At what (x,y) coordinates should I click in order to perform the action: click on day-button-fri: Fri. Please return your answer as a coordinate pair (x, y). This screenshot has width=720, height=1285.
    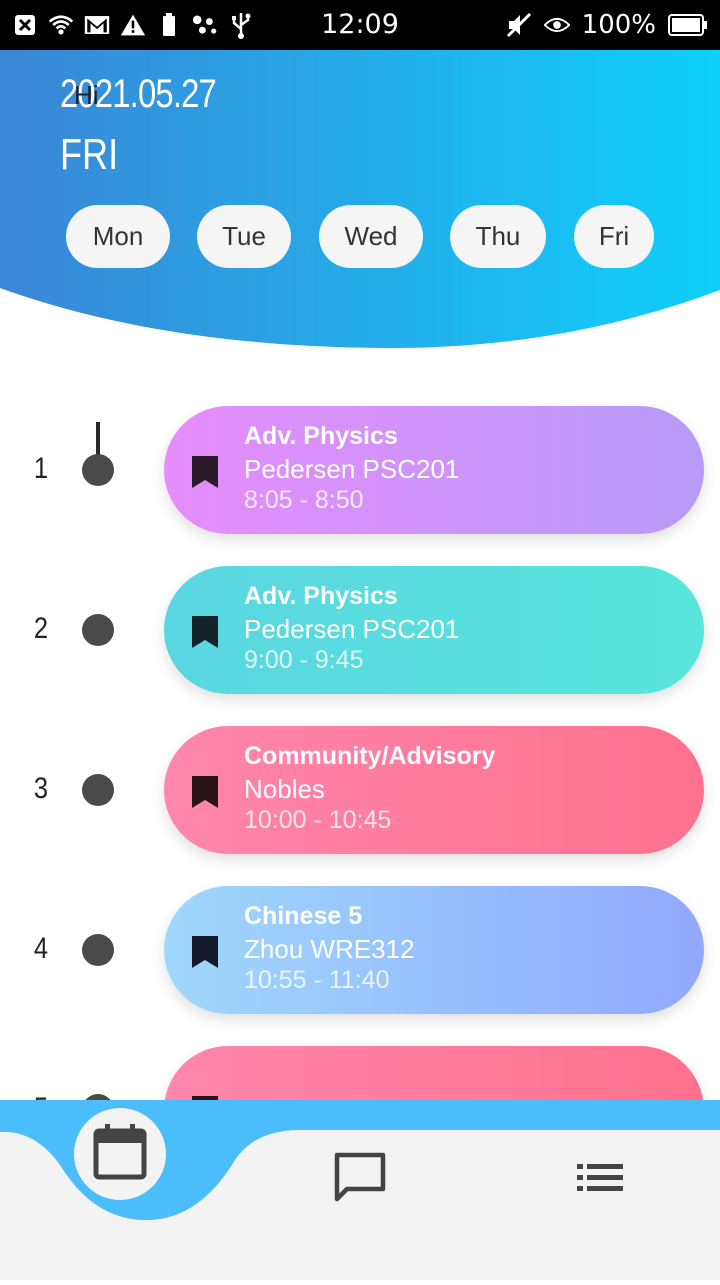
    Looking at the image, I should click on (614, 236).